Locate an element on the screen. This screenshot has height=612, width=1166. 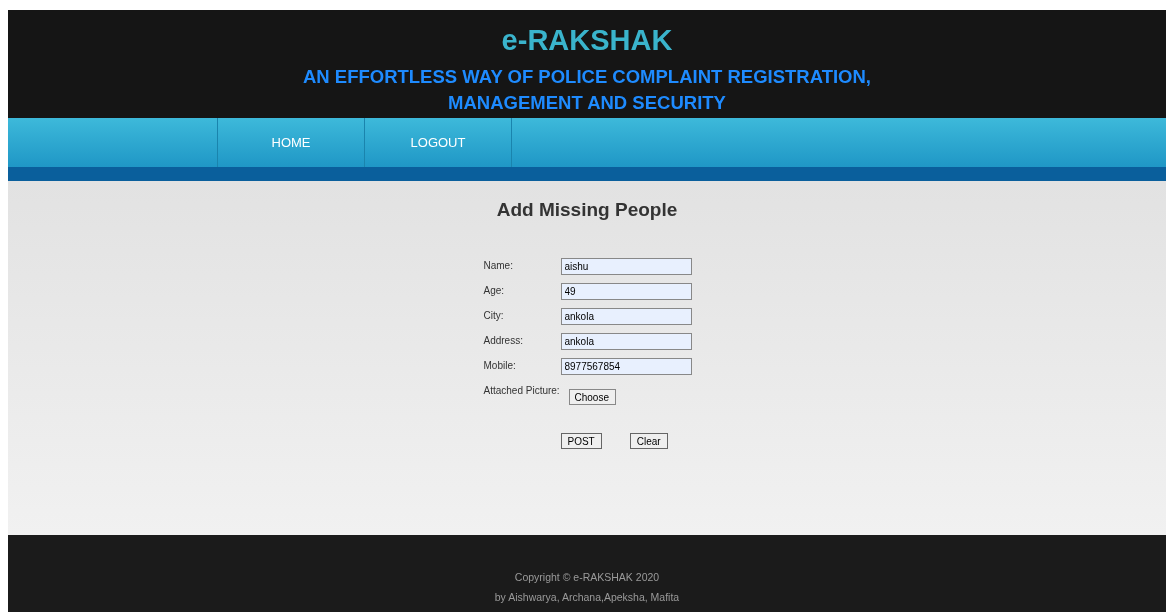
field-label: City: is located at coordinates (494, 316).